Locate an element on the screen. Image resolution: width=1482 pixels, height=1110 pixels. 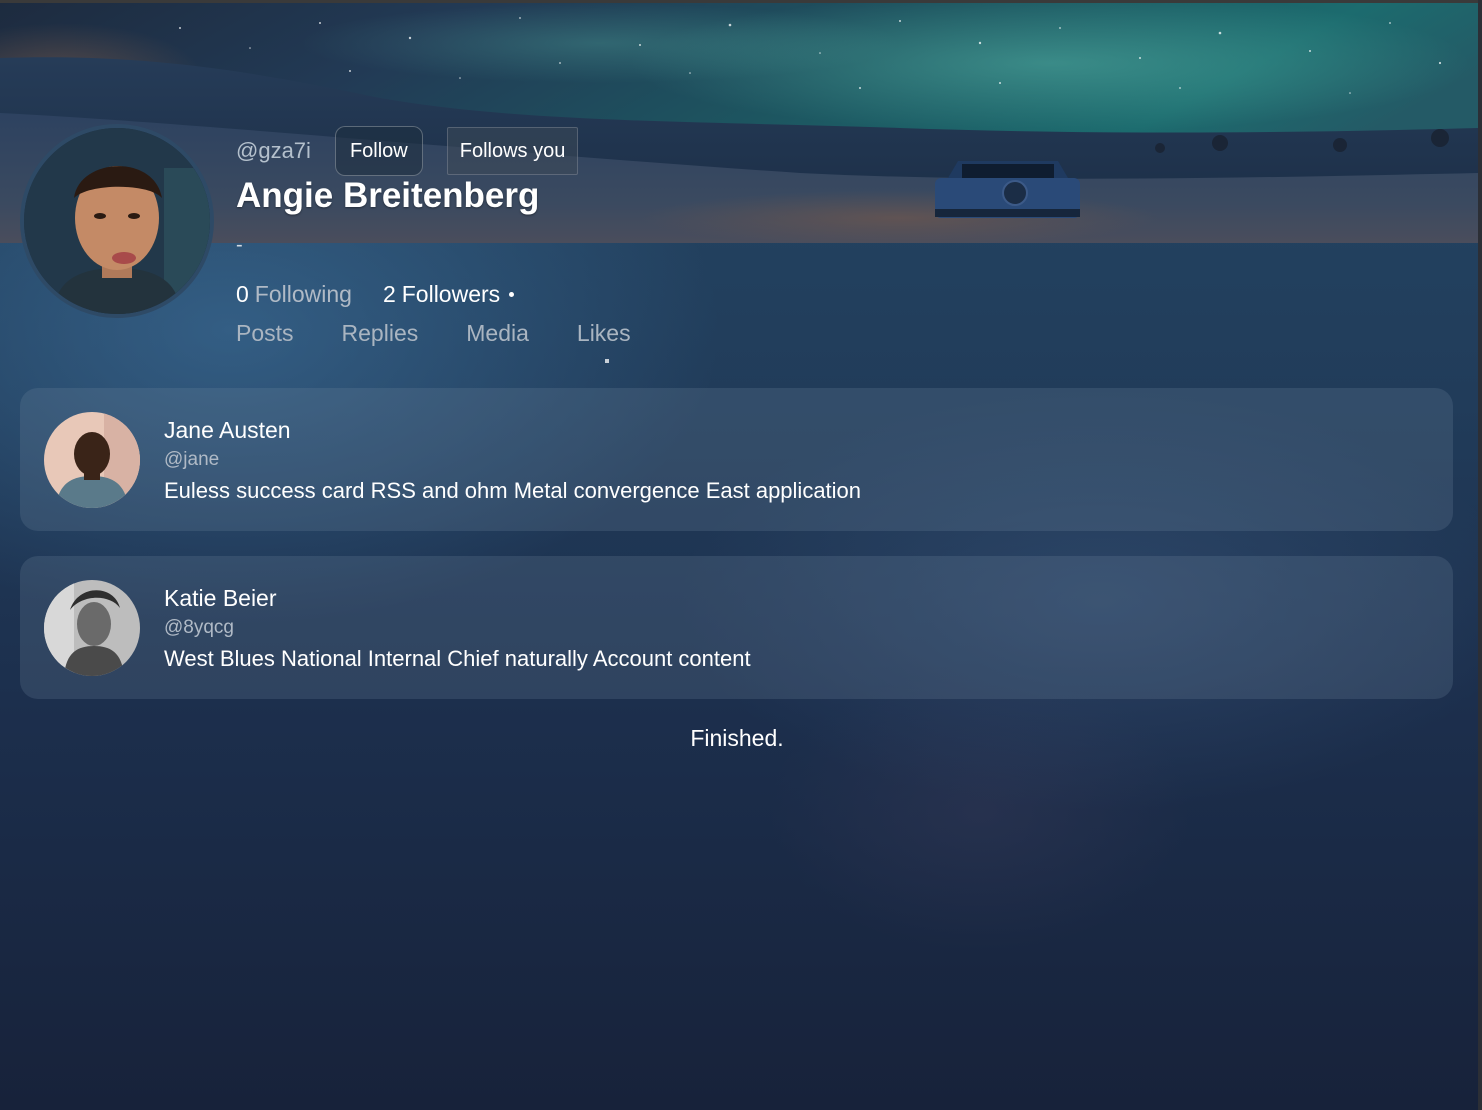
followers-link: 2 Followers is located at coordinates (441, 294).